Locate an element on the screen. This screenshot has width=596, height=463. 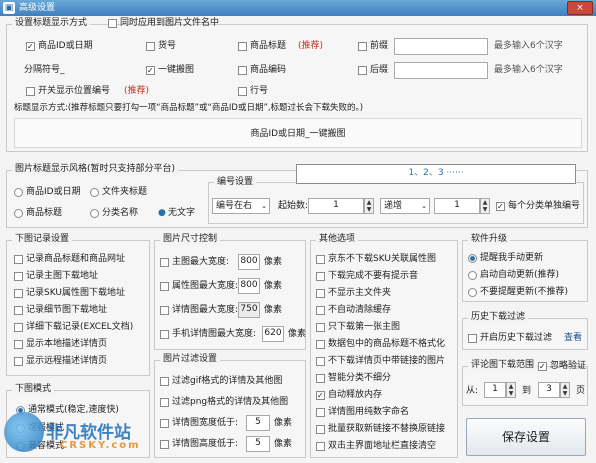
app-icon: ▣ is located at coordinates (9, 8).